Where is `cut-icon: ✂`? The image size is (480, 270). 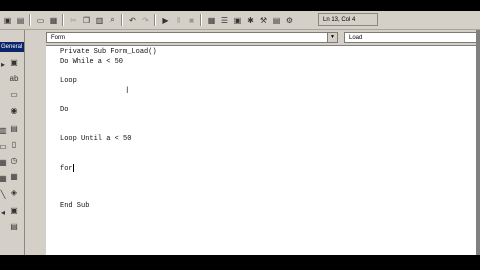 cut-icon: ✂ is located at coordinates (73, 20).